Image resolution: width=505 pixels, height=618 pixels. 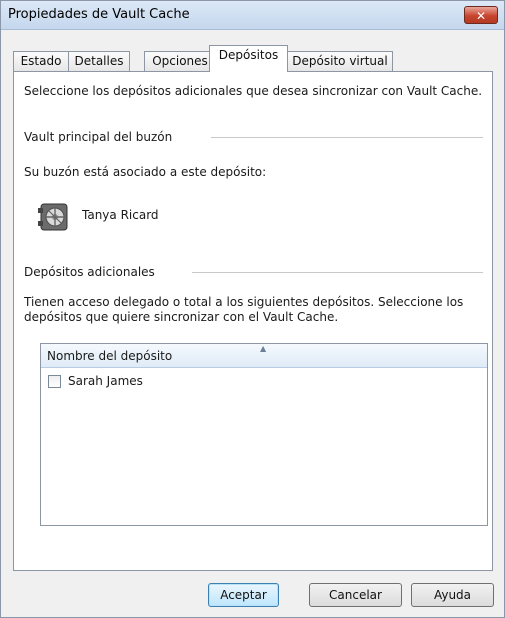 What do you see at coordinates (99, 61) in the screenshot?
I see `tab-detalles: Detalles` at bounding box center [99, 61].